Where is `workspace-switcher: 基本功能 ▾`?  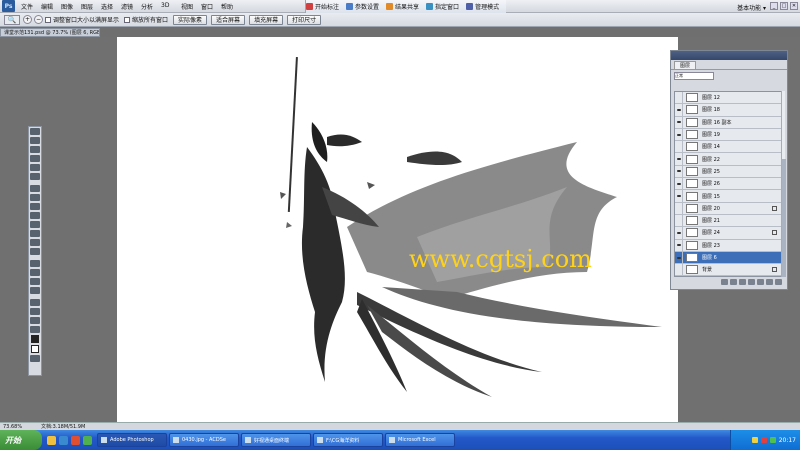 workspace-switcher: 基本功能 ▾ is located at coordinates (751, 7).